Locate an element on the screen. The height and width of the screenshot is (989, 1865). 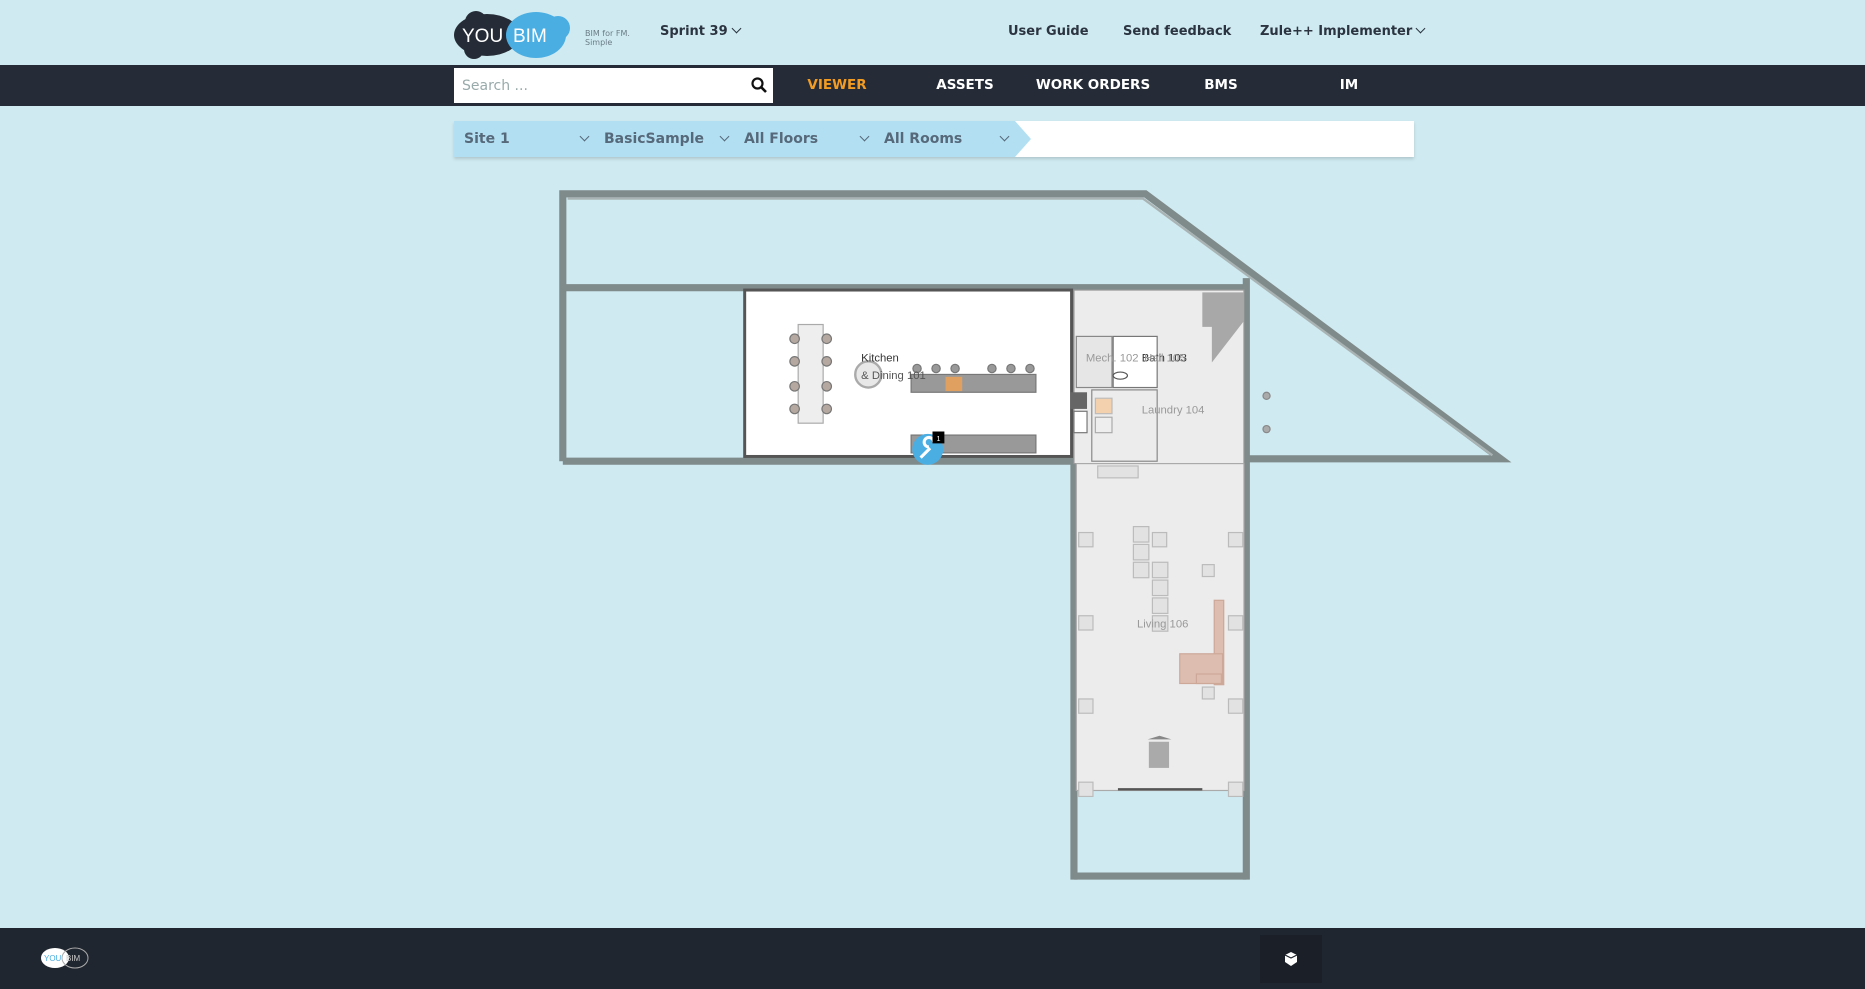
building-dropdown: BasicSample is located at coordinates (667, 139).